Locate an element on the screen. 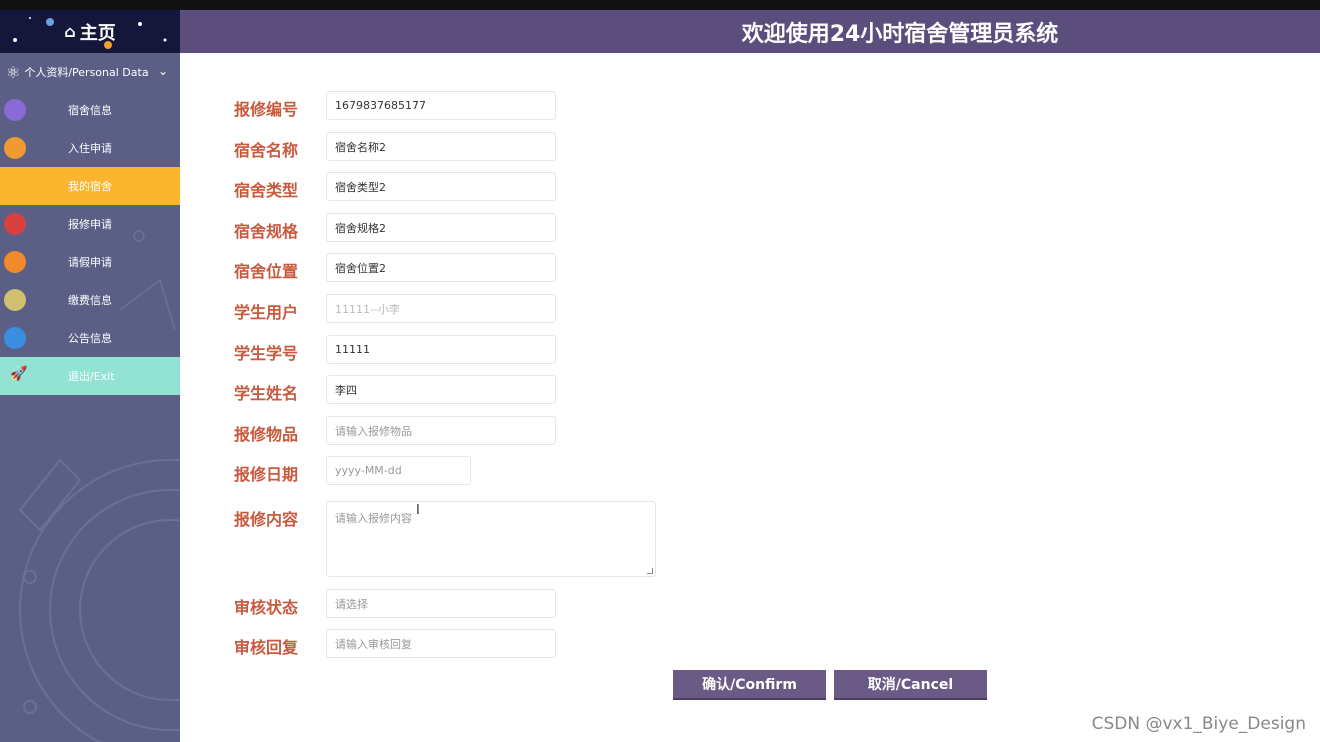 The width and height of the screenshot is (1320, 742). dorm-name-input: 宿舍名称2 is located at coordinates (441, 146).